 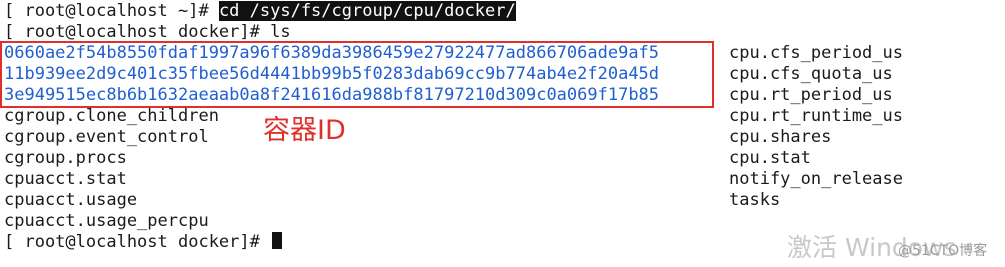 What do you see at coordinates (111, 116) in the screenshot?
I see `file-entry: cgroup.clone_children` at bounding box center [111, 116].